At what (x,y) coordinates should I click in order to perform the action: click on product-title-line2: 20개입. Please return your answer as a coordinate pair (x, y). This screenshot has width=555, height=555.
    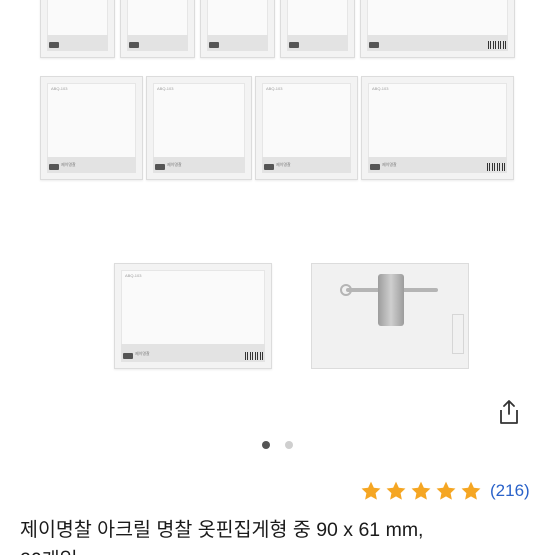
    Looking at the image, I should click on (280, 550).